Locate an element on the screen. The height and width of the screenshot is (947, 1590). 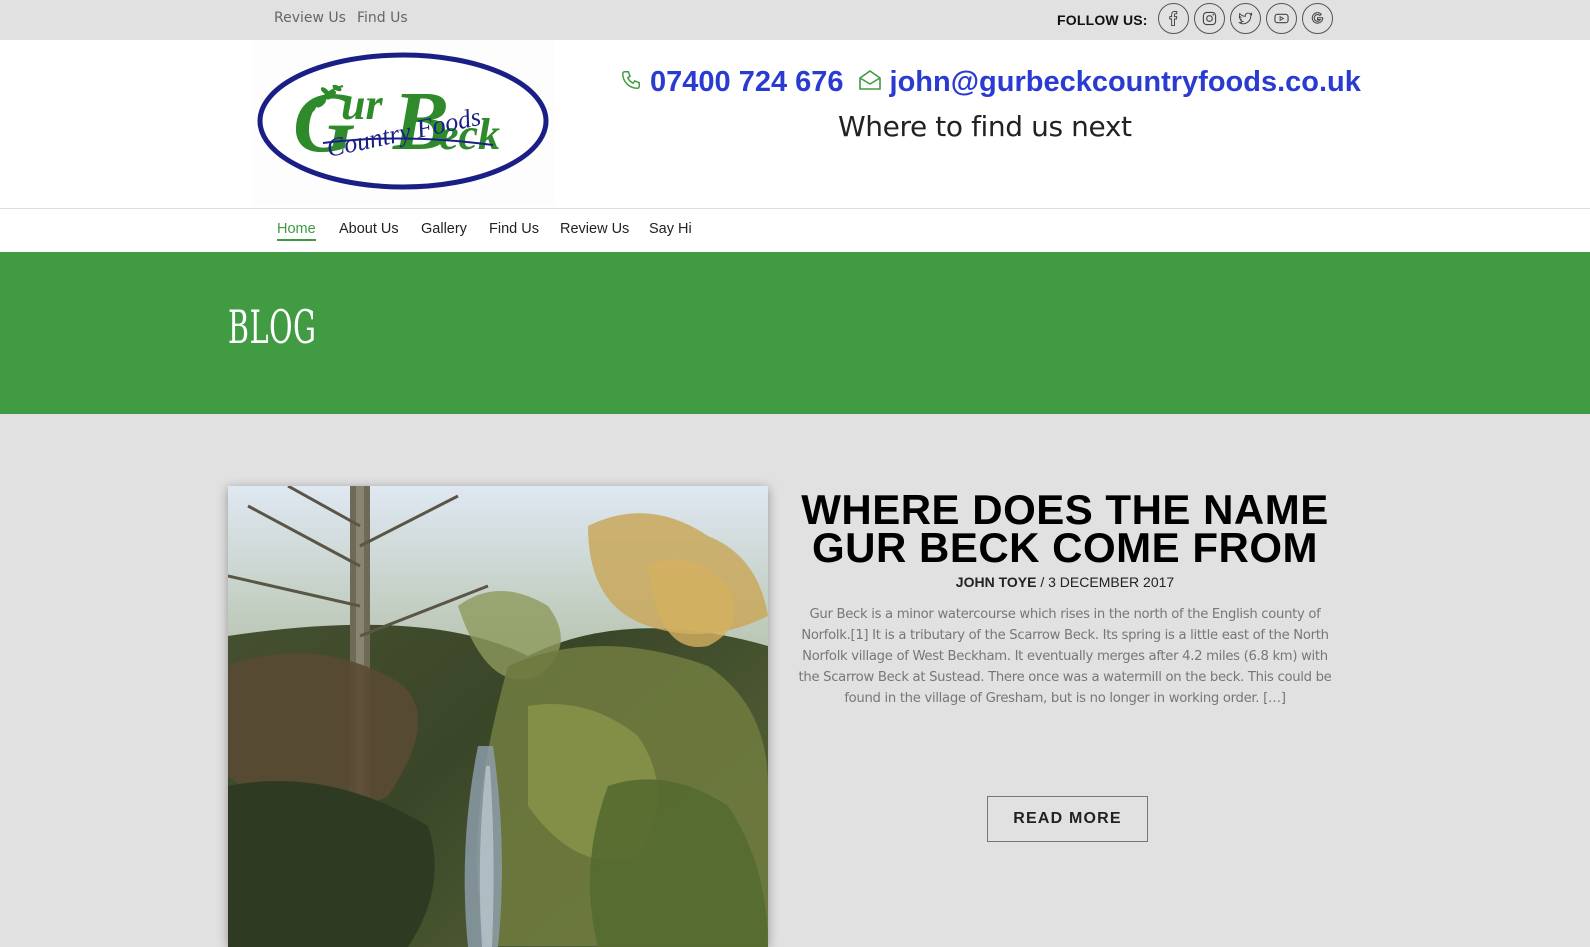
svg-text: ur is located at coordinates (362, 104).